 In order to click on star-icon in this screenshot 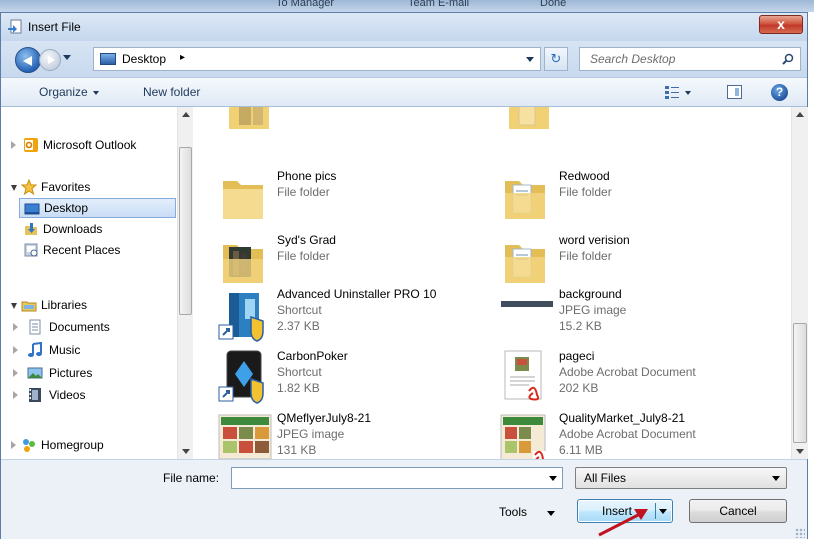, I will do `click(29, 187)`.